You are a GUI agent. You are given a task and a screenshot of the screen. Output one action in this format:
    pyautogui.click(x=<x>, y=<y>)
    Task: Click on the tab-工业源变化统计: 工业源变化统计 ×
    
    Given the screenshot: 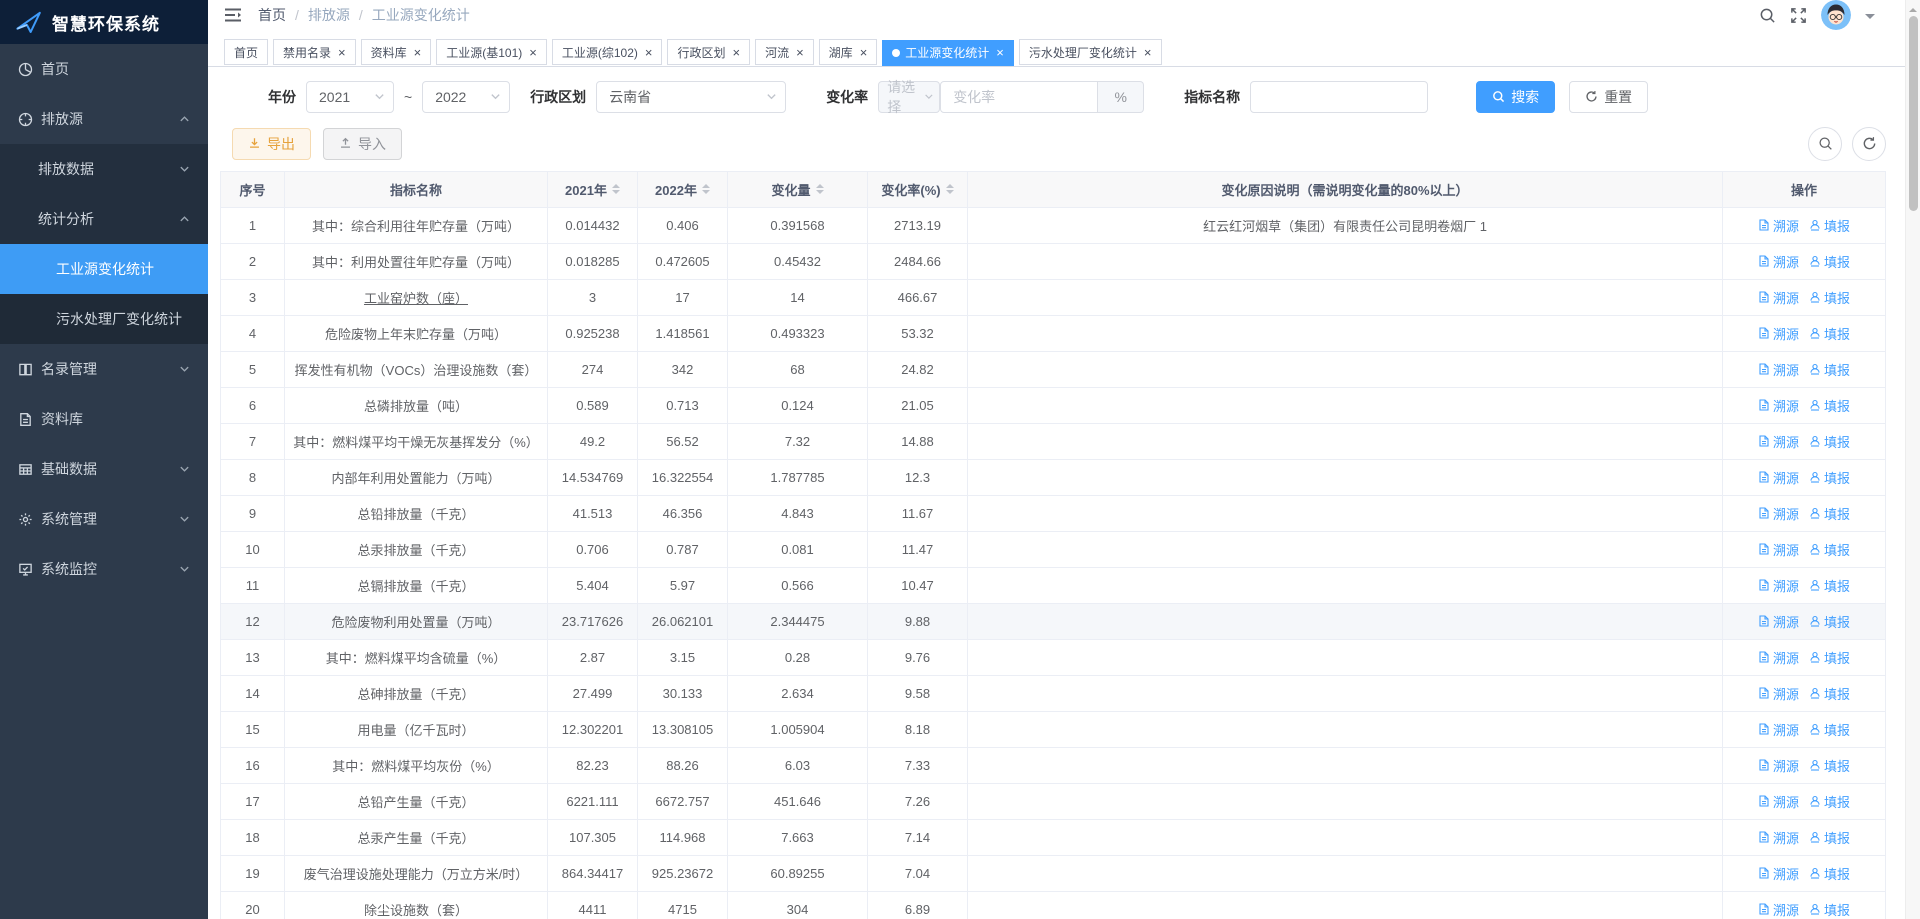 What is the action you would take?
    pyautogui.click(x=948, y=52)
    